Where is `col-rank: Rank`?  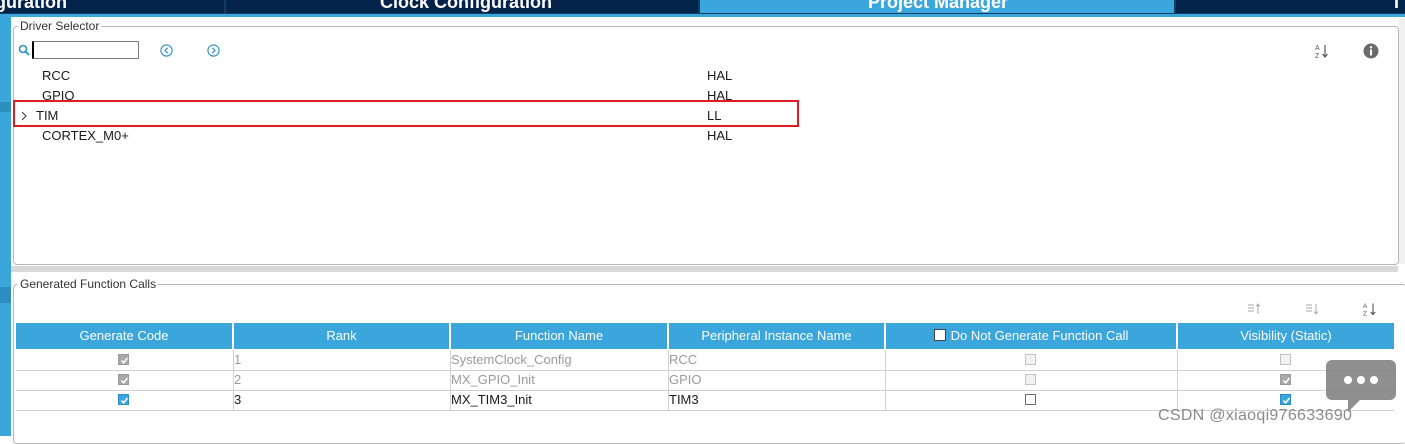 col-rank: Rank is located at coordinates (341, 336).